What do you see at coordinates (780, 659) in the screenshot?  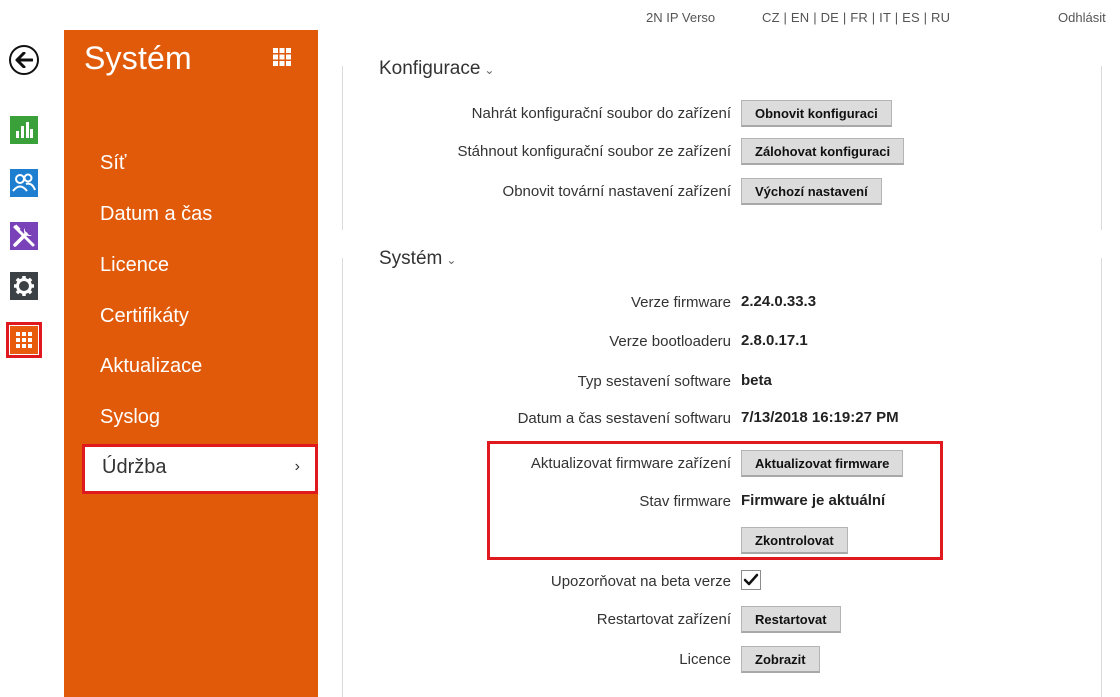 I see `show-license-button: Zobrazit` at bounding box center [780, 659].